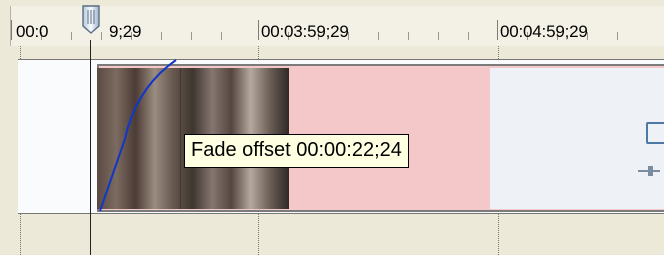  I want to click on fade-offset-tooltip: Fade offset 00:00:22;24, so click(296, 151).